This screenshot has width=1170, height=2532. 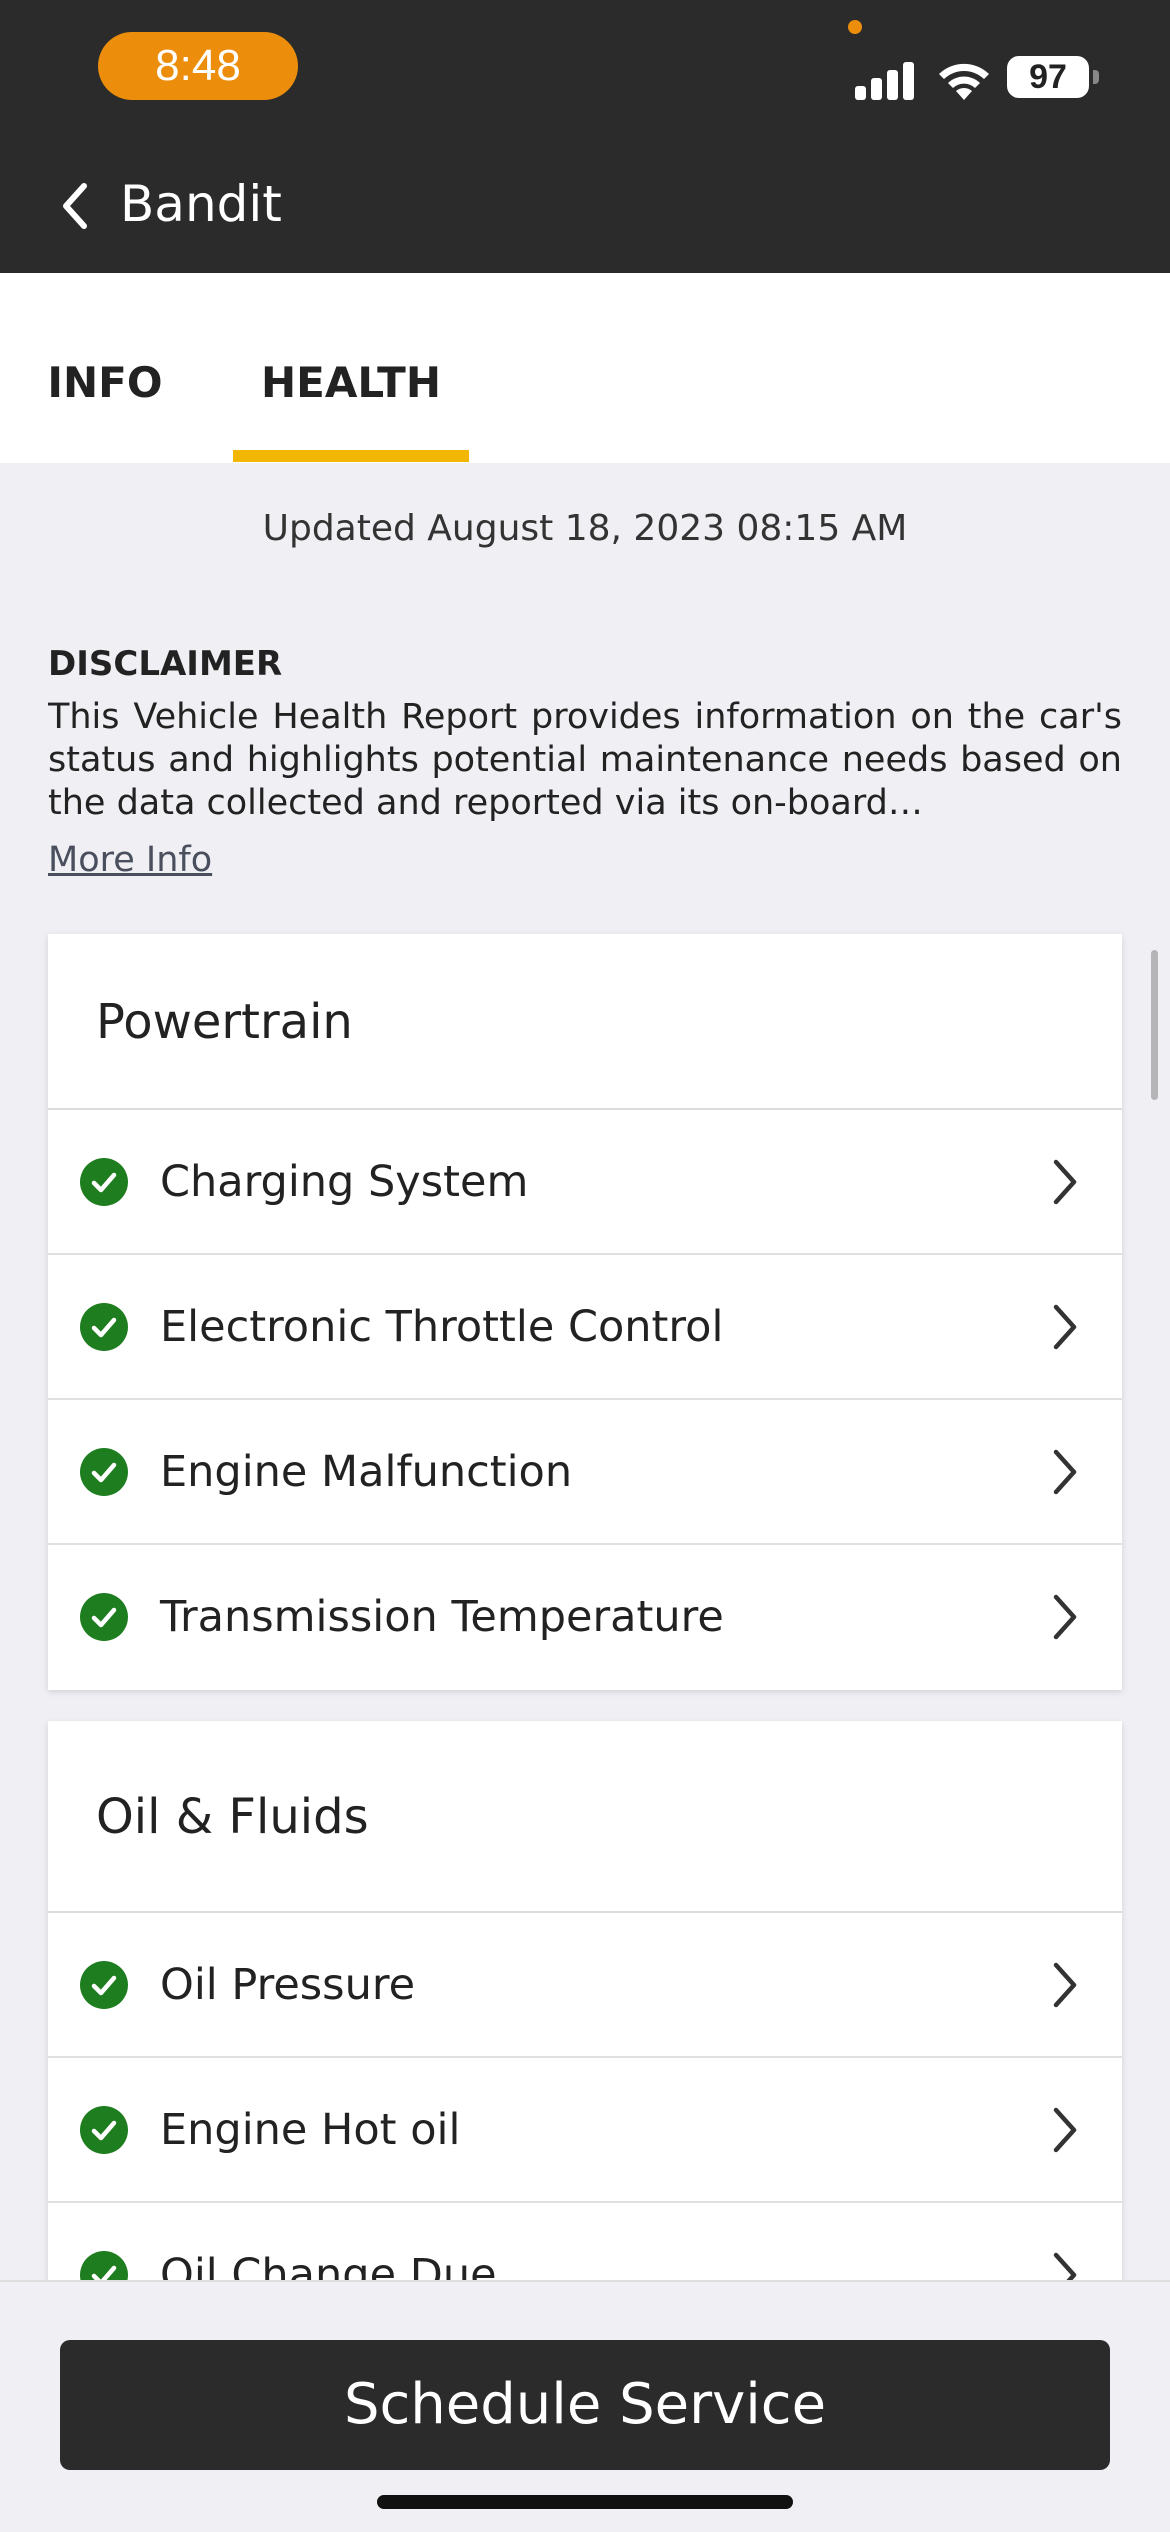 What do you see at coordinates (344, 1182) in the screenshot?
I see `list-item-label: Charging System` at bounding box center [344, 1182].